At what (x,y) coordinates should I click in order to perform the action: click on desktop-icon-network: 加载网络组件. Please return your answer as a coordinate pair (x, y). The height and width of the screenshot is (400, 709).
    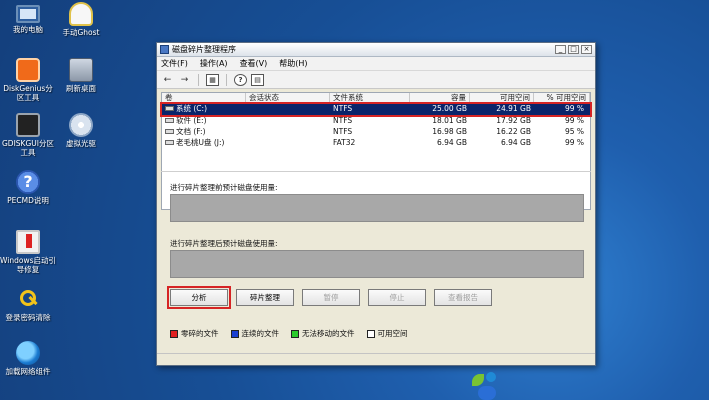
    Looking at the image, I should click on (28, 358).